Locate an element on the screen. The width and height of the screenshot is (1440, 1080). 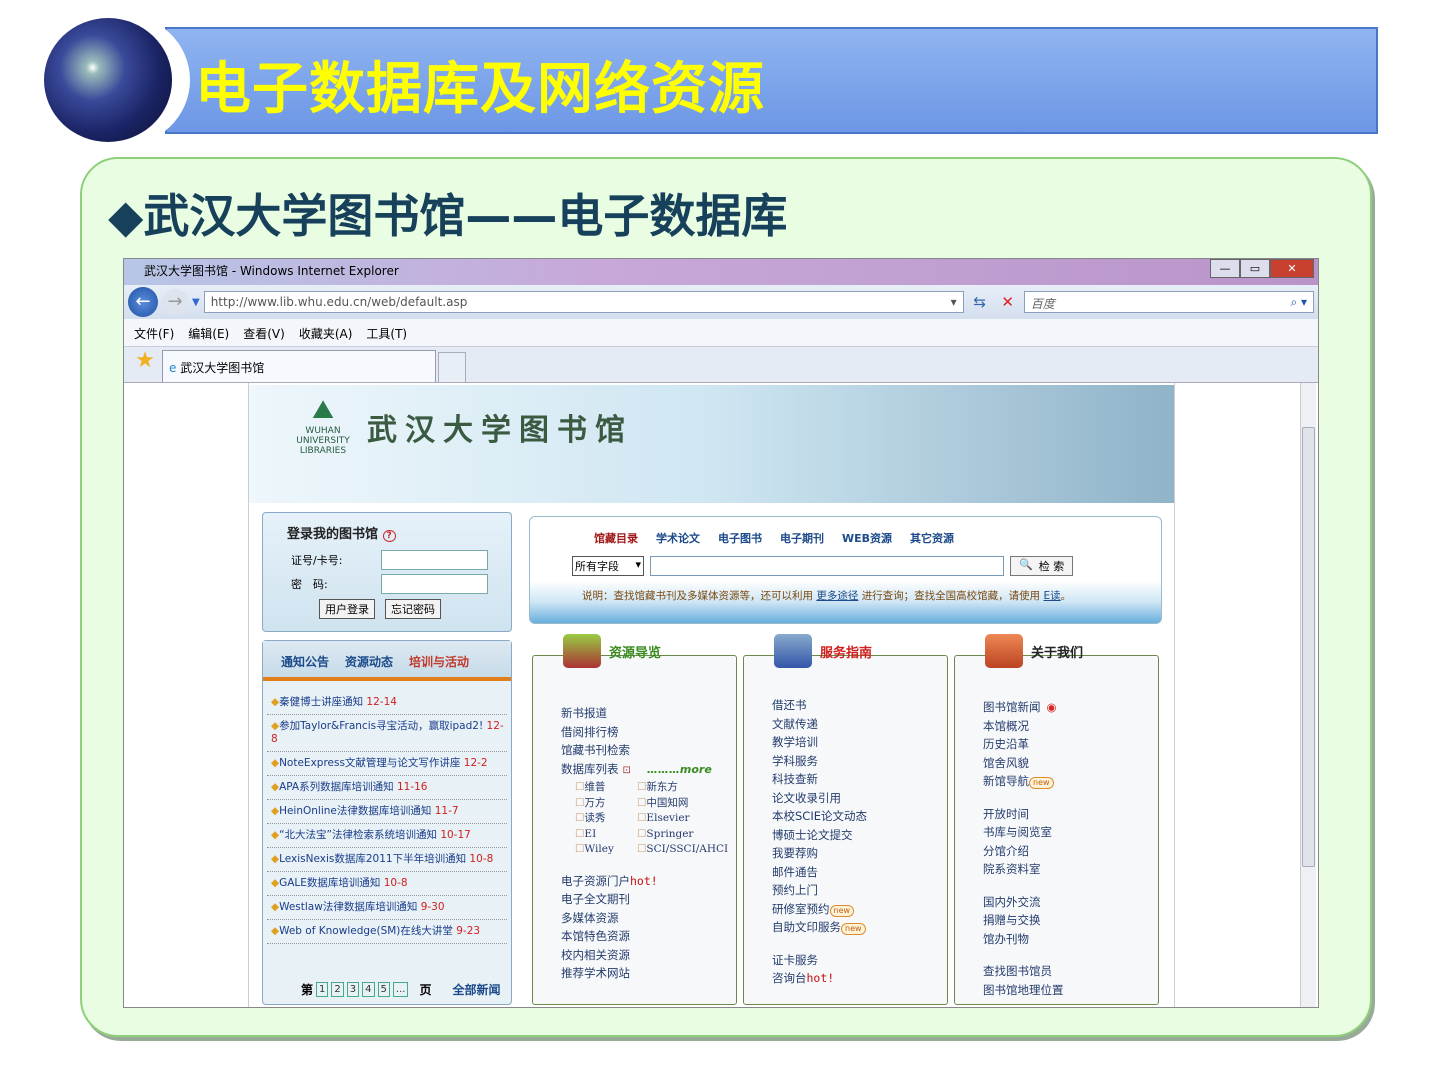
service-link: 我要荐购 is located at coordinates (859, 853).